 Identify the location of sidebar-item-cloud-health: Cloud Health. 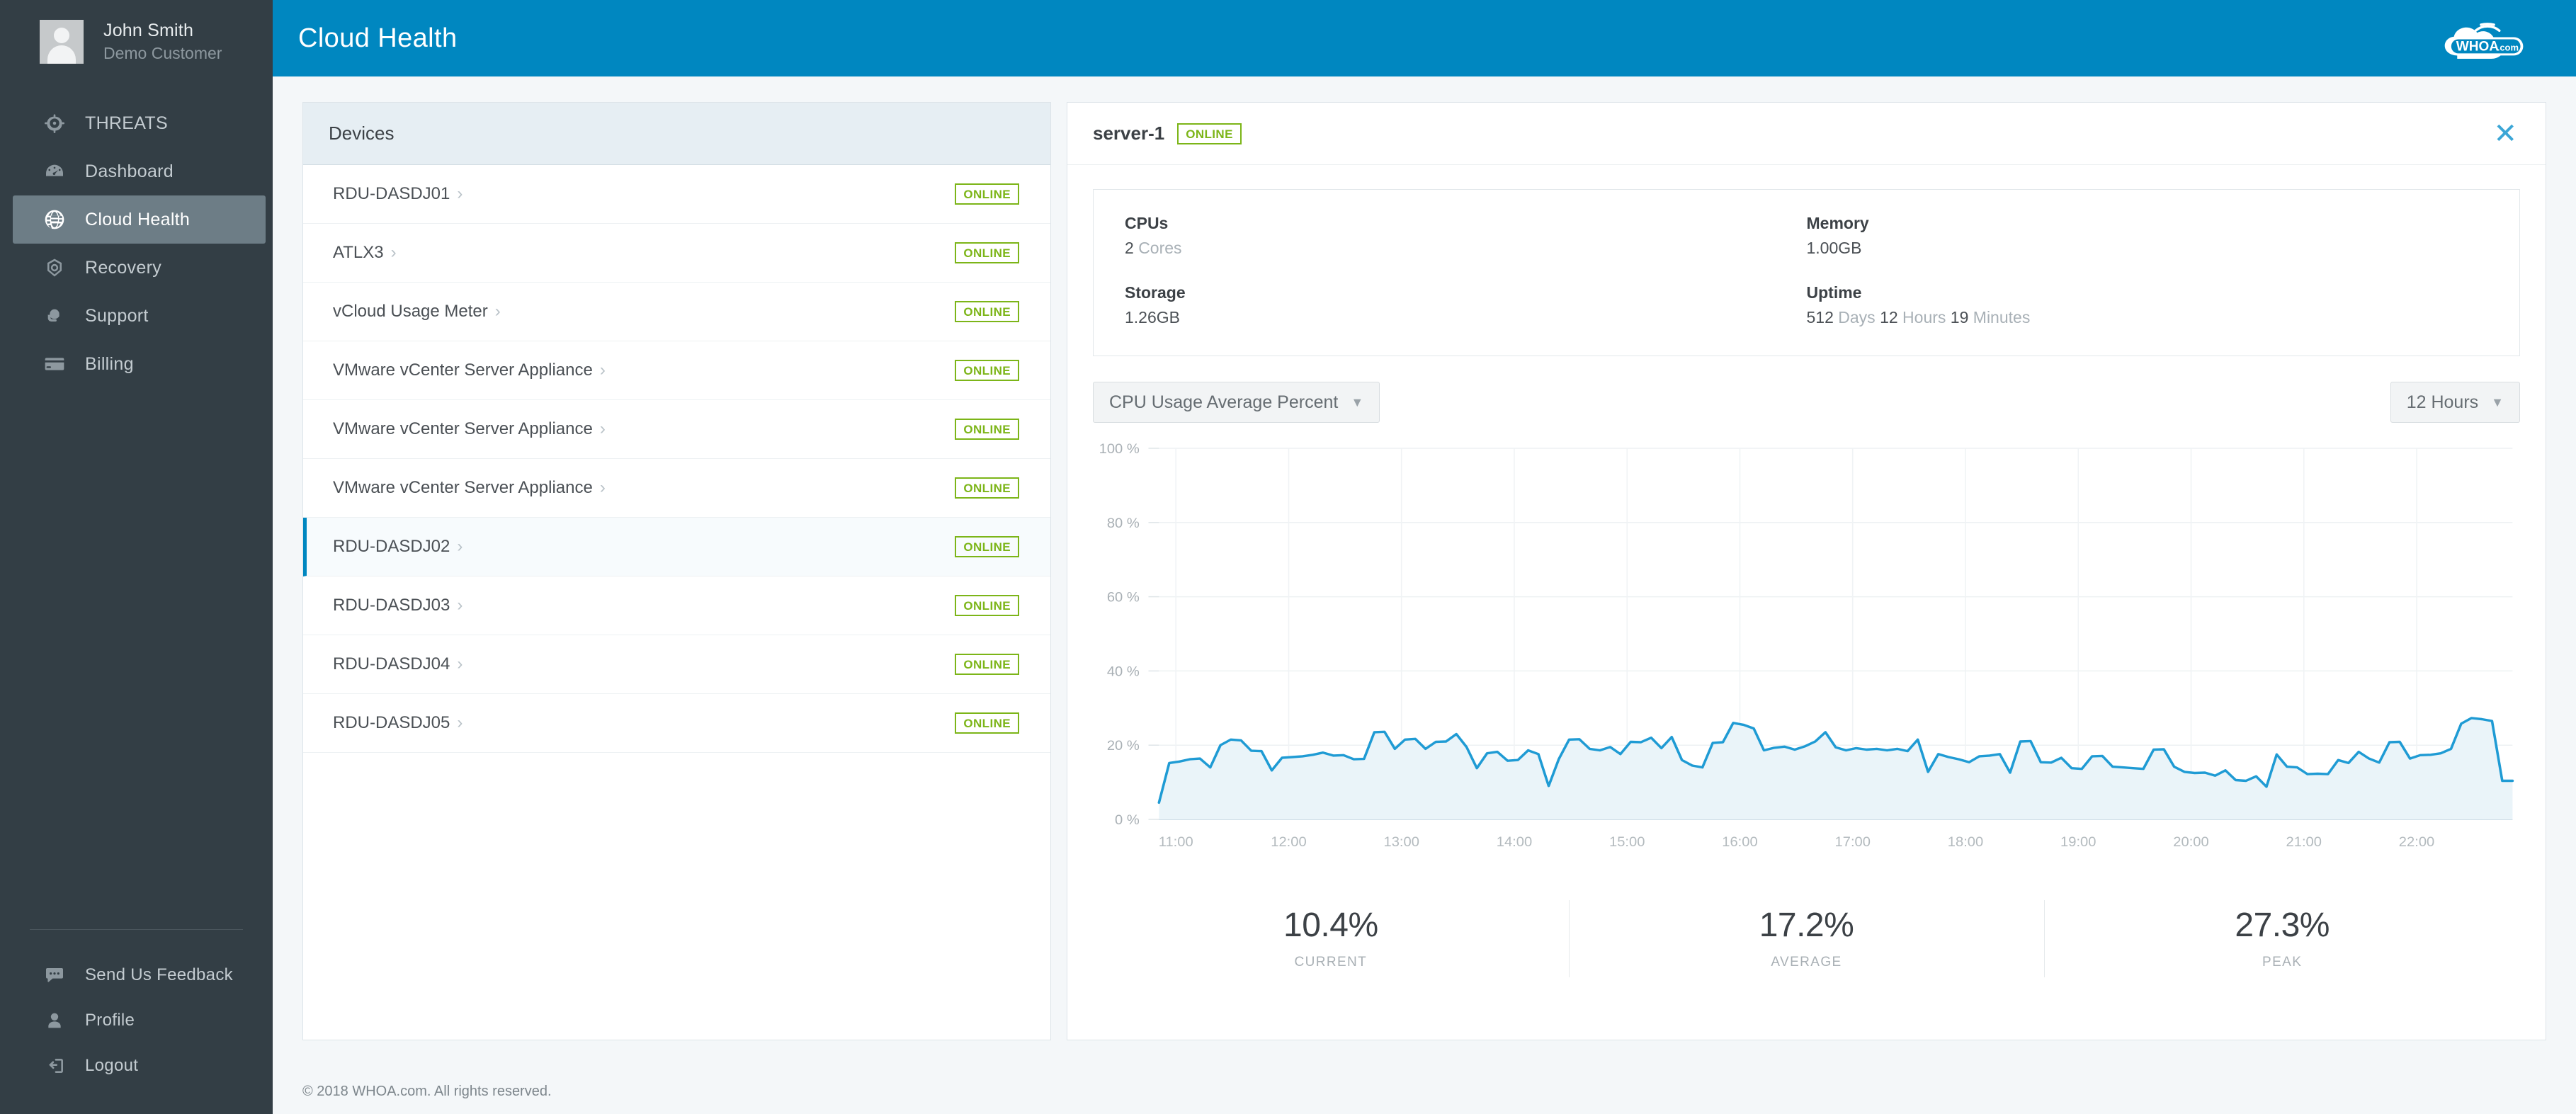
(139, 220).